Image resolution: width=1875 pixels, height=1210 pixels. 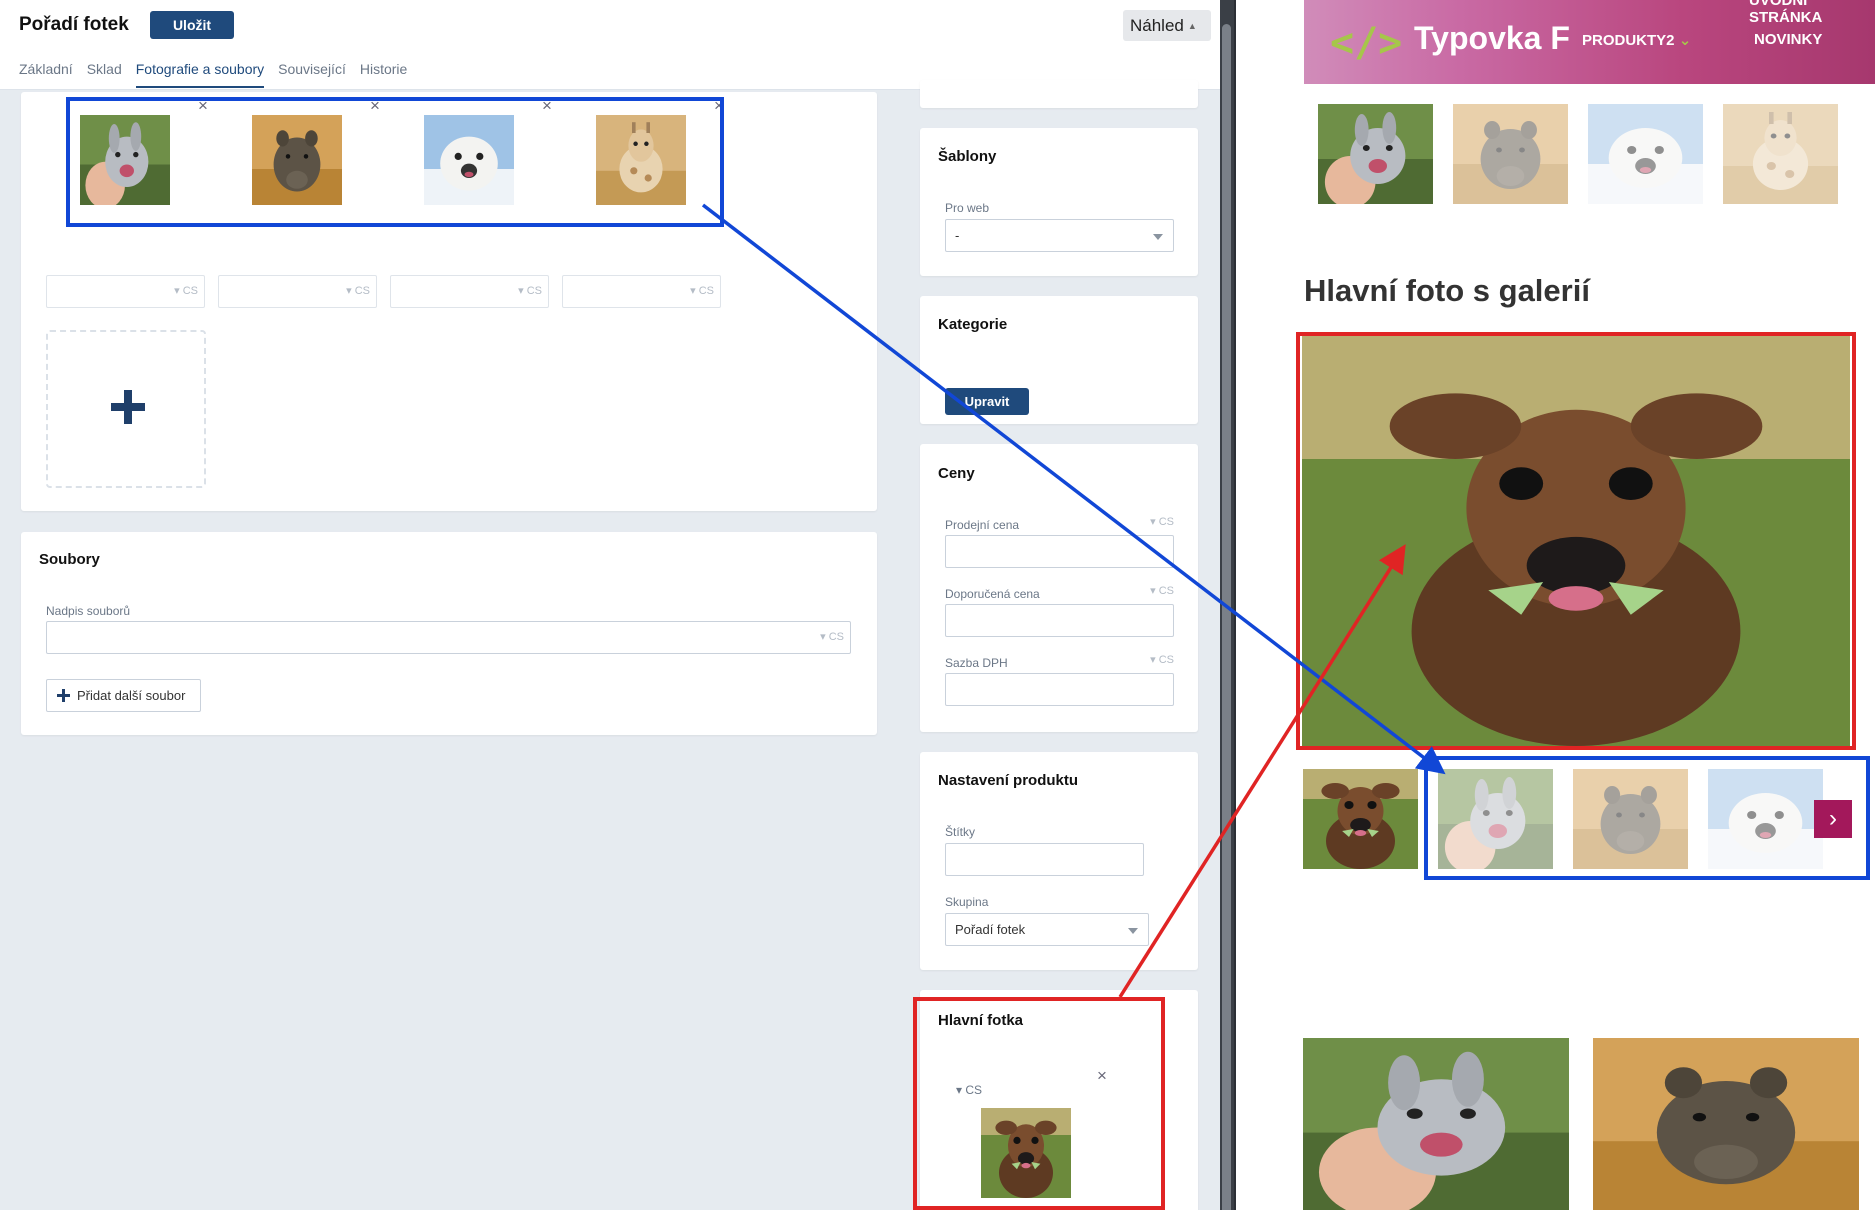 I want to click on add-photo-dropzone, so click(x=126, y=409).